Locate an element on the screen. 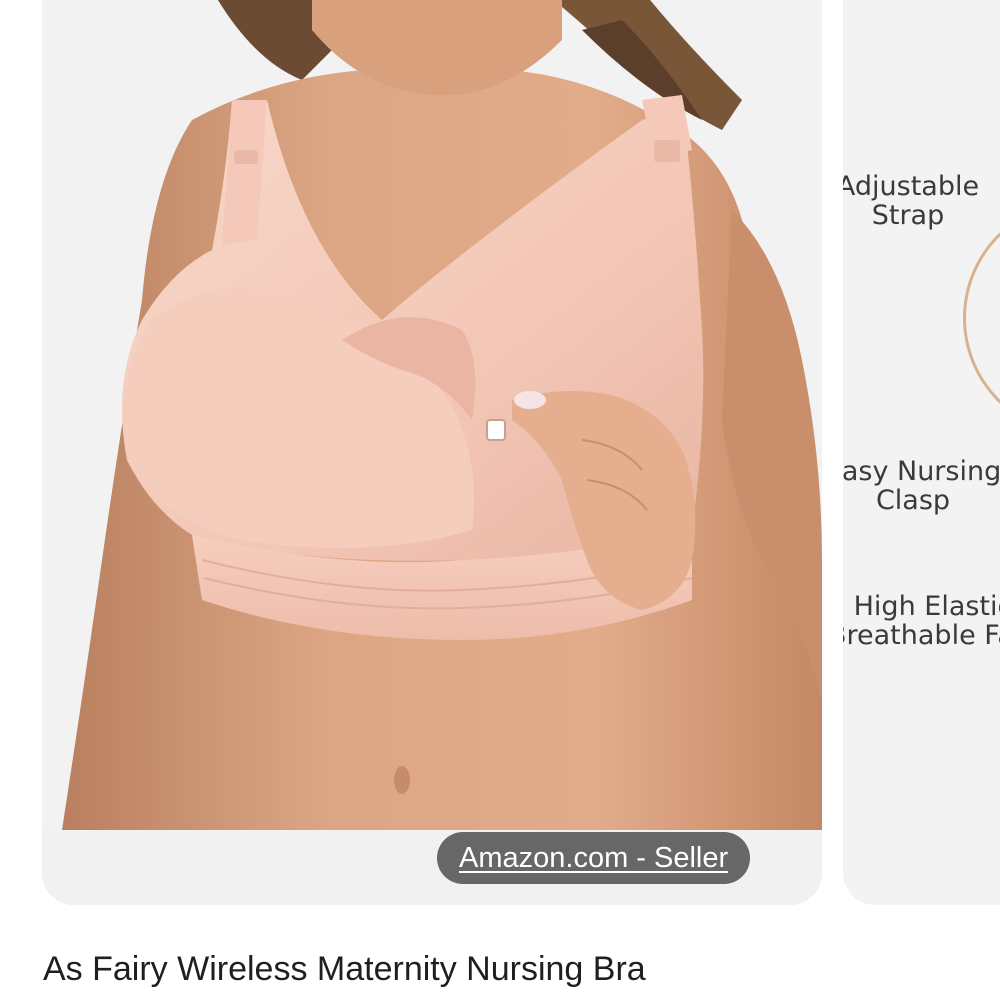  feature-label-clasp: Easy Nursing Clasp is located at coordinates (921, 486).